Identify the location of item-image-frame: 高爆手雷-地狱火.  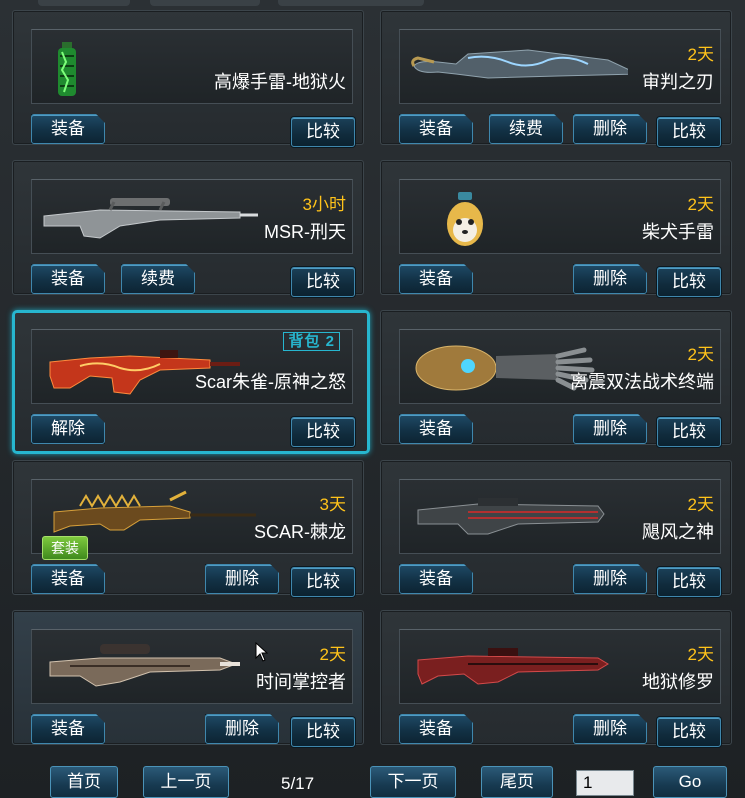
(192, 66).